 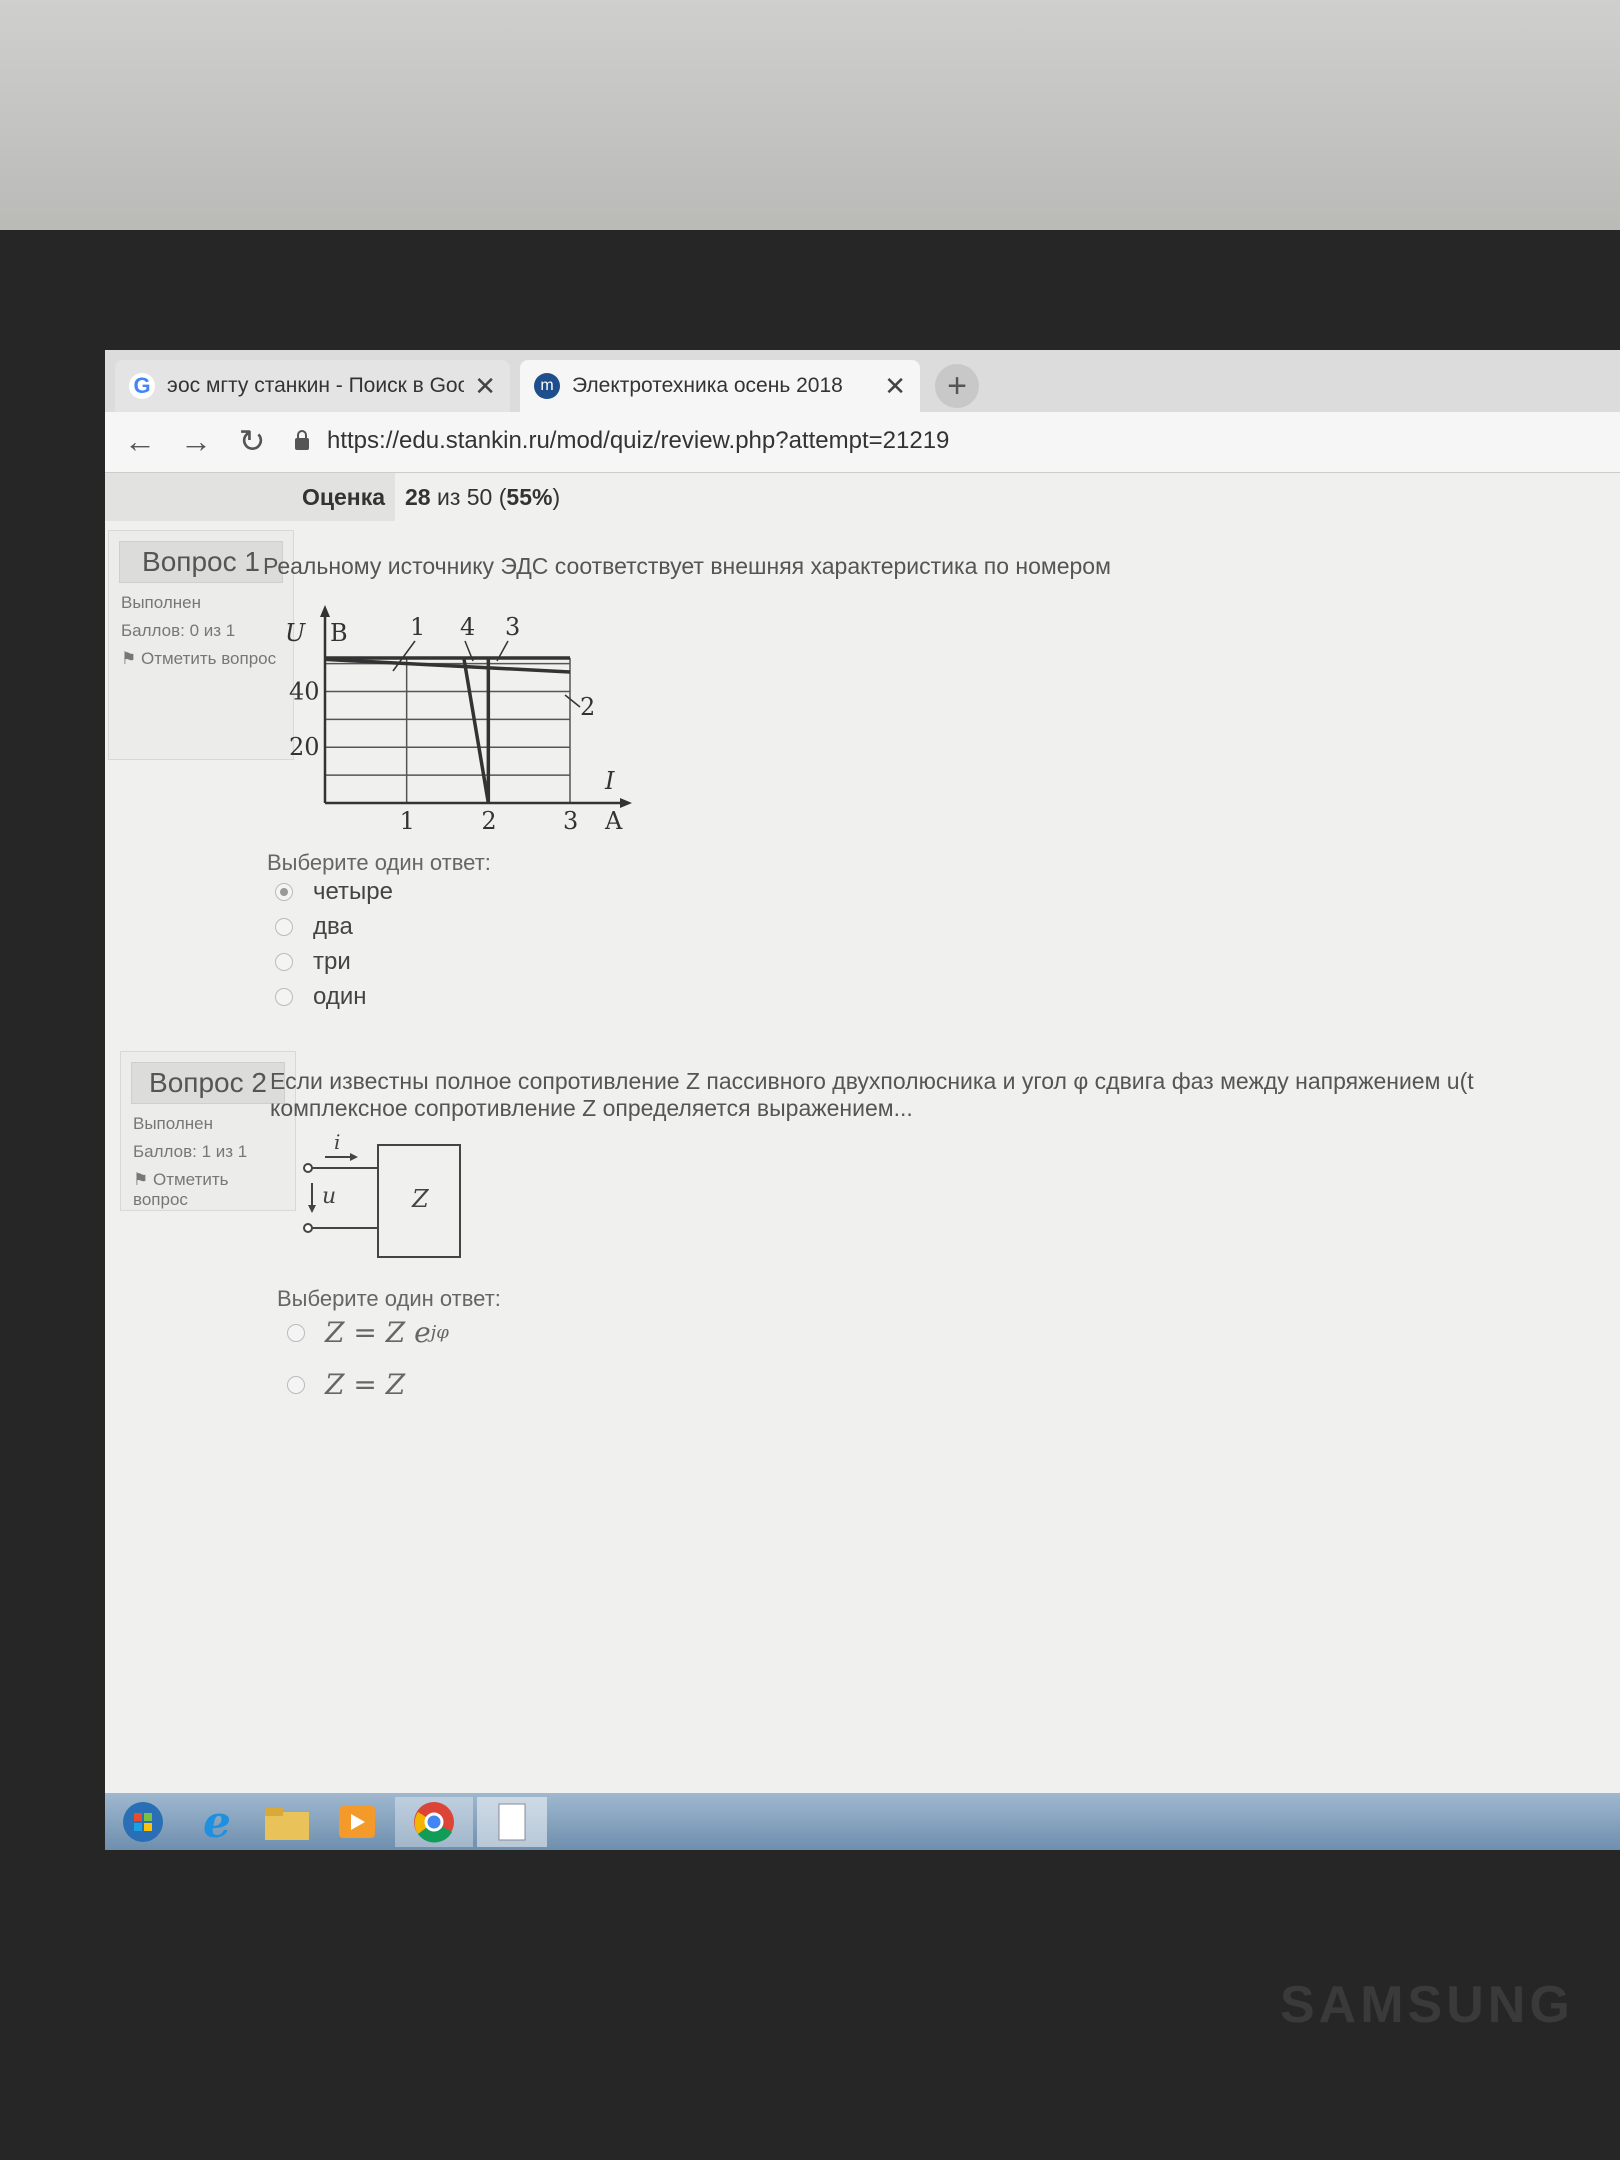 I want to click on tab-title: Электротехника осень 2018, so click(x=707, y=385).